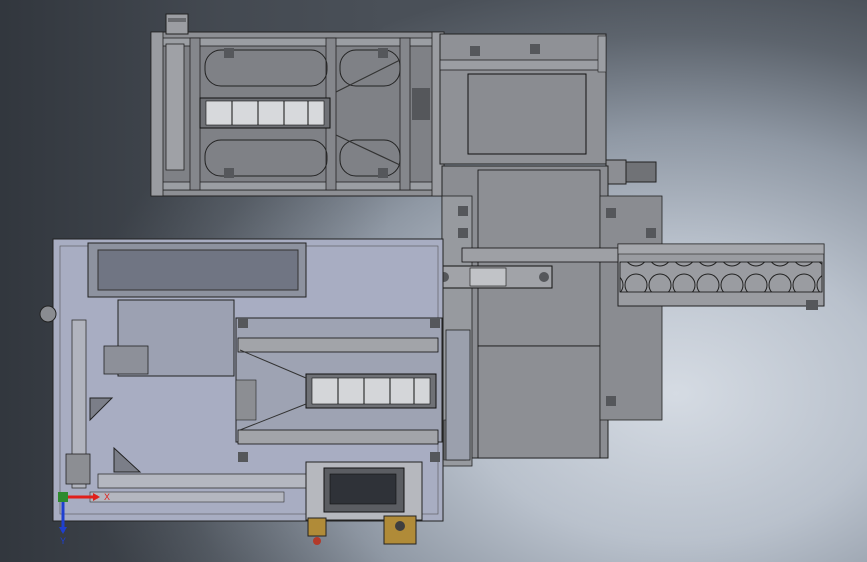 The height and width of the screenshot is (562, 867). I want to click on top-right-box-frame, so click(548, 109).